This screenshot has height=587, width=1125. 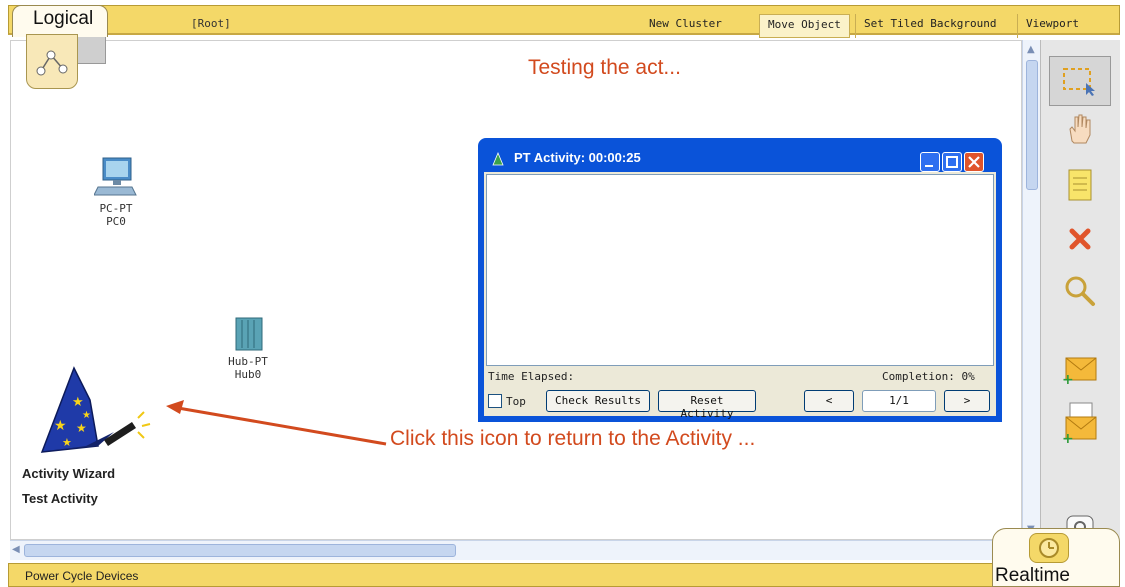 I want to click on pt-app-icon, so click(x=498, y=158).